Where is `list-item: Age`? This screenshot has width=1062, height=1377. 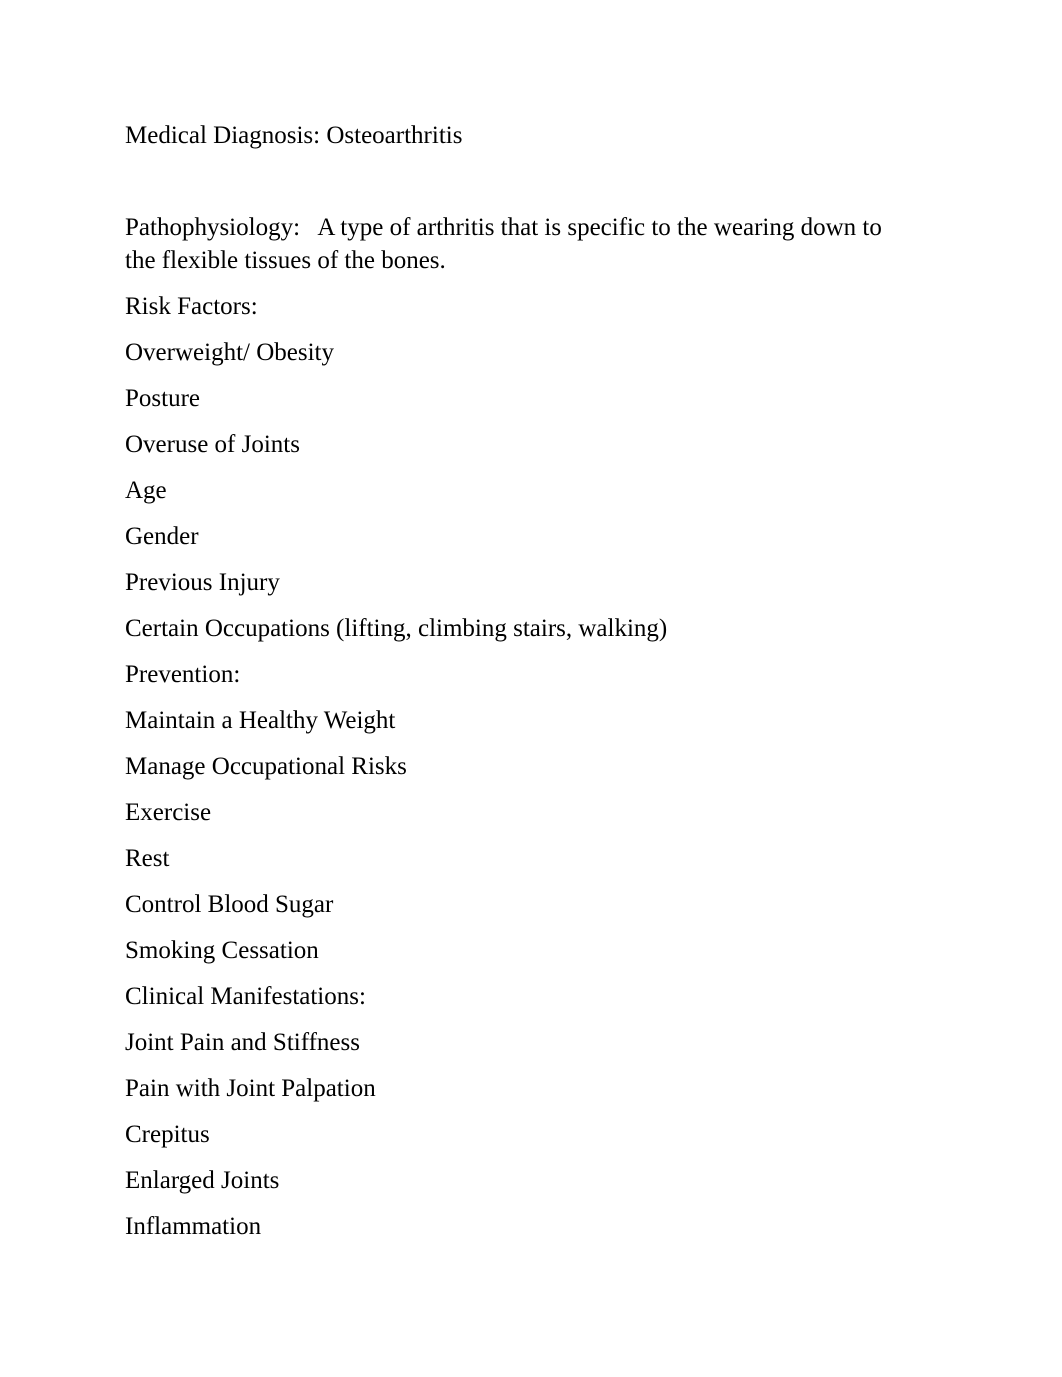
list-item: Age is located at coordinates (146, 490).